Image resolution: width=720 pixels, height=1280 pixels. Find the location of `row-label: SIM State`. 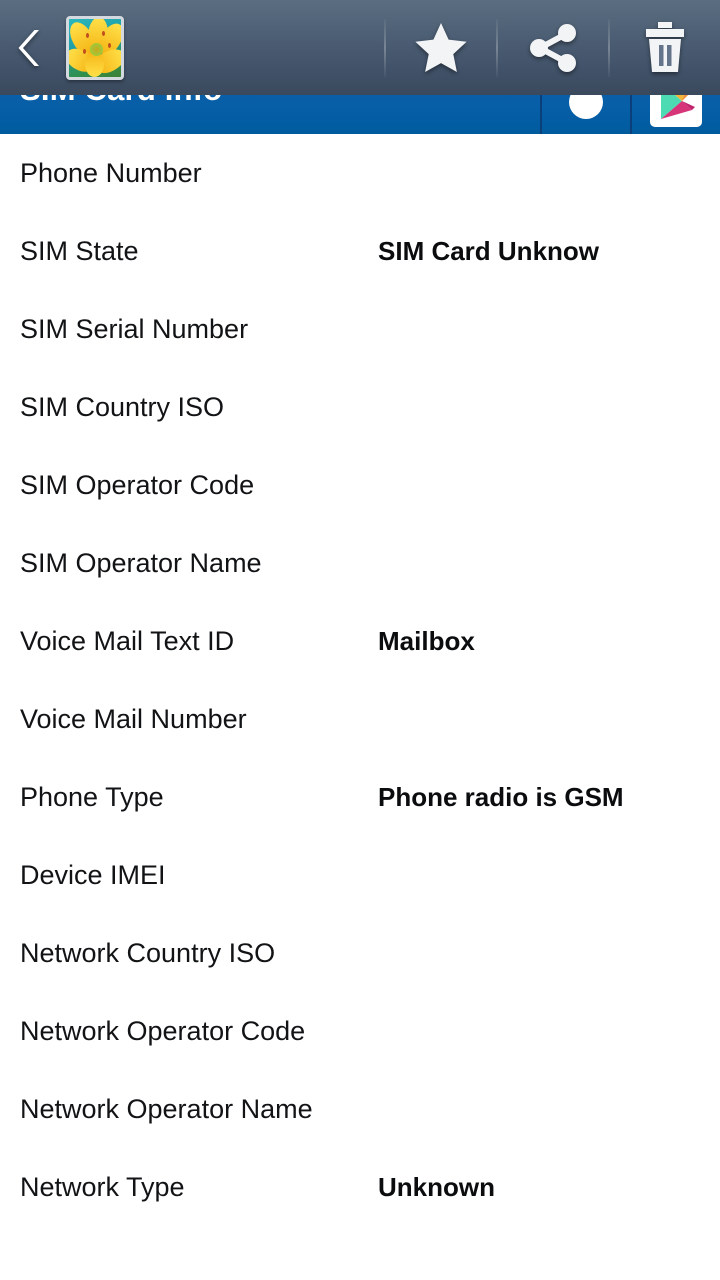

row-label: SIM State is located at coordinates (79, 250).